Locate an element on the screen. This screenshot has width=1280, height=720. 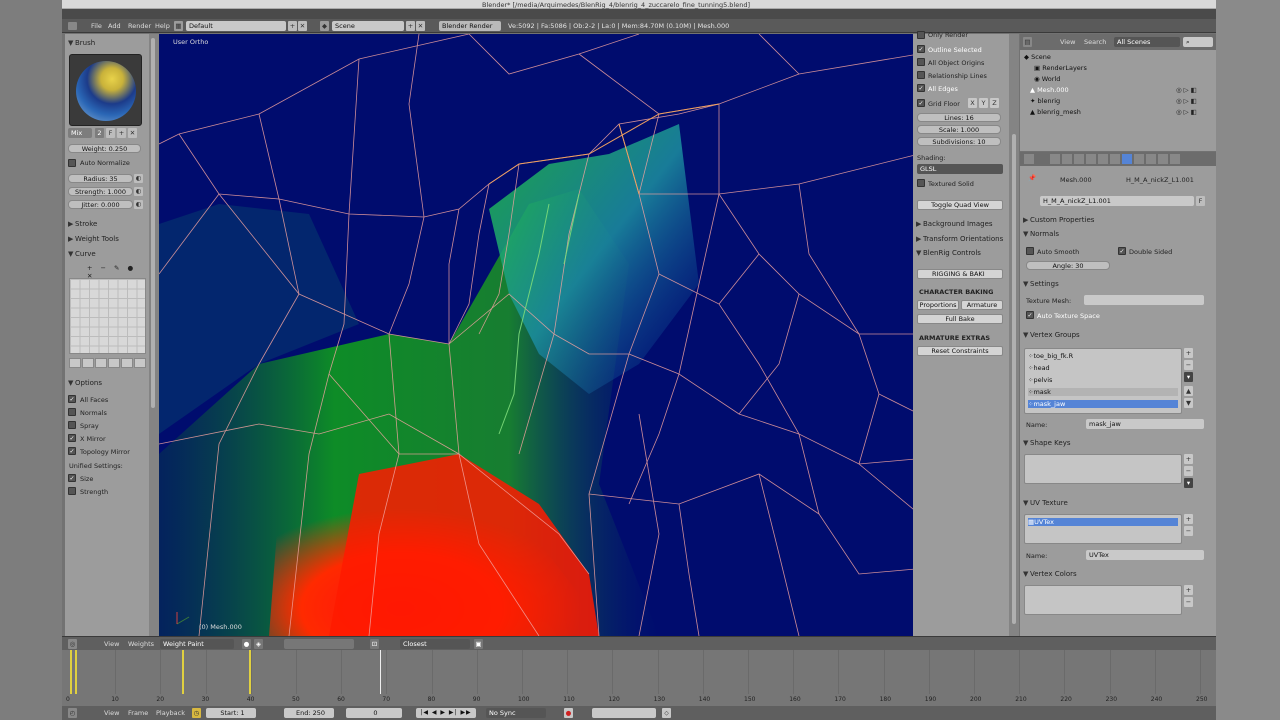
x-mirror-checkbox: ✓ is located at coordinates (72, 438).